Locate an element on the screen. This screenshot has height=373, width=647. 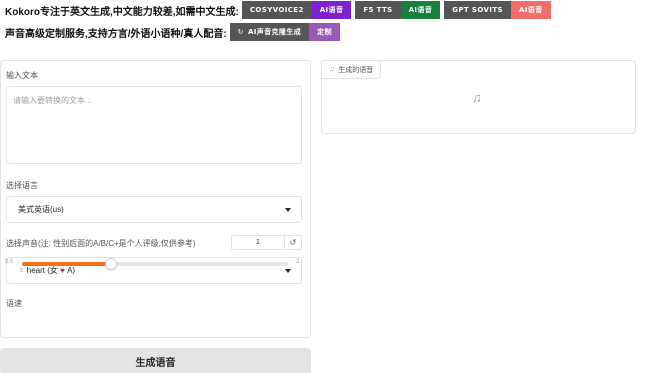
speed-label: 语速 is located at coordinates (14, 303).